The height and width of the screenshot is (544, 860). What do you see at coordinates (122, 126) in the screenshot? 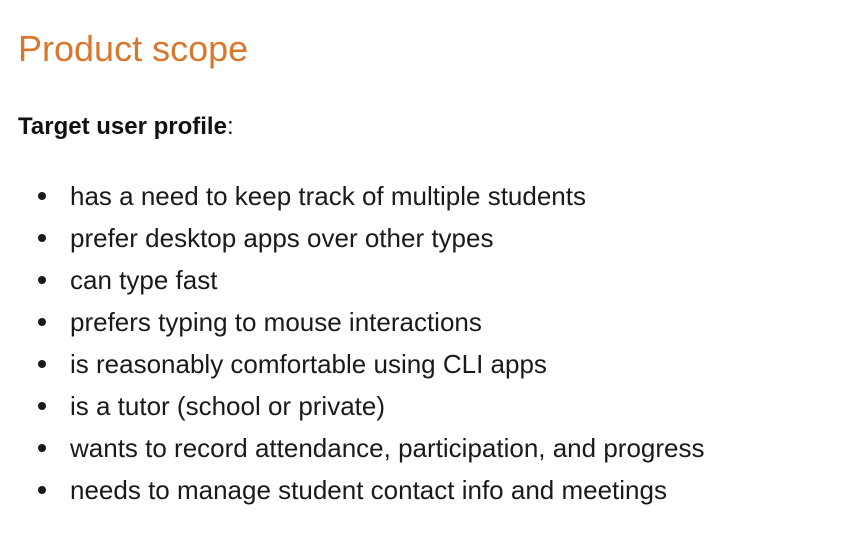
I see `target-user-profile-label: Target user profile` at bounding box center [122, 126].